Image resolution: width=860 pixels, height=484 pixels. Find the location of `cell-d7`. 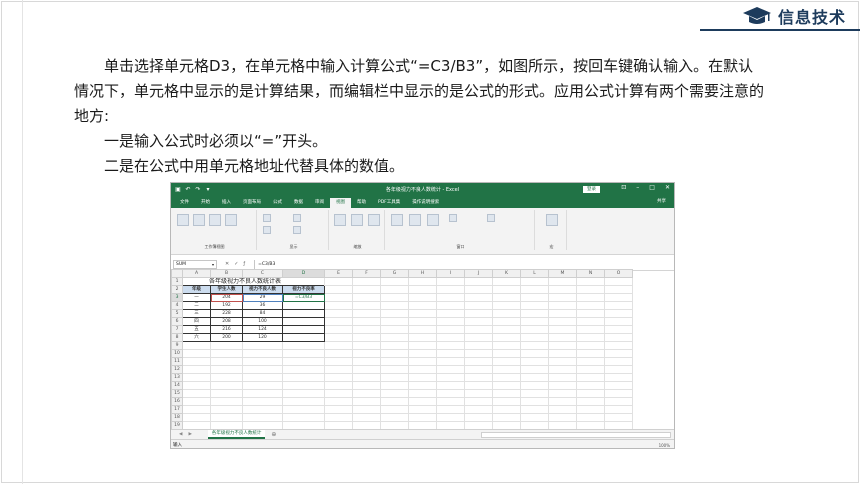

cell-d7 is located at coordinates (303, 329).